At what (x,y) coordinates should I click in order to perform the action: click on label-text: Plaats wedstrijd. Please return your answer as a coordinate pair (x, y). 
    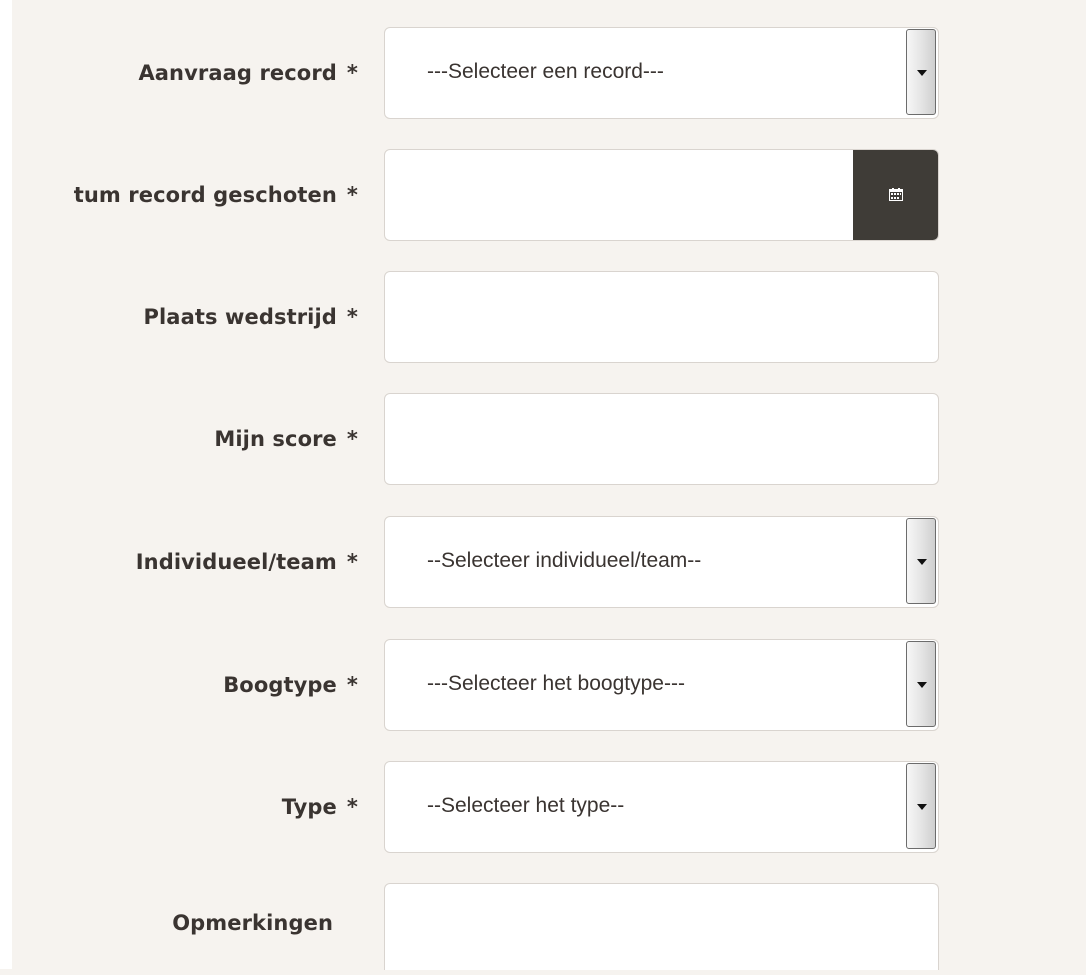
    Looking at the image, I should click on (240, 317).